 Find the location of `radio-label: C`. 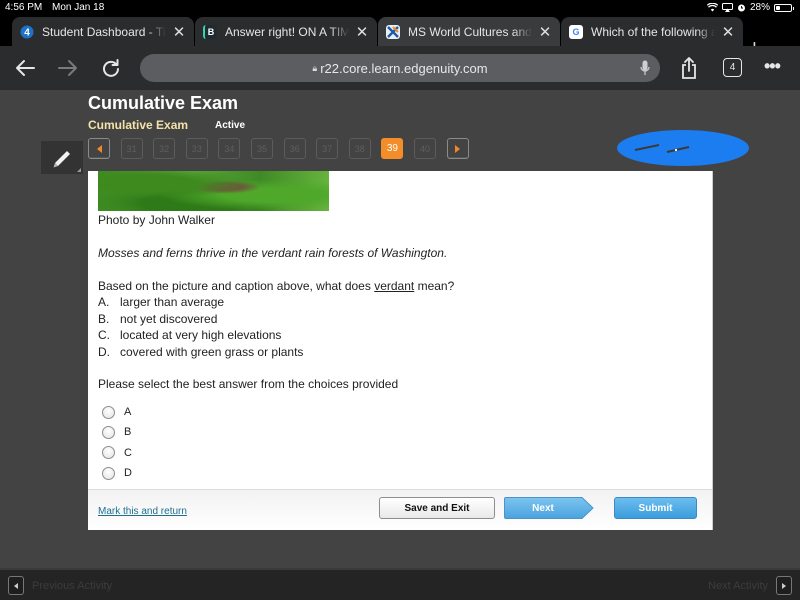

radio-label: C is located at coordinates (128, 453).